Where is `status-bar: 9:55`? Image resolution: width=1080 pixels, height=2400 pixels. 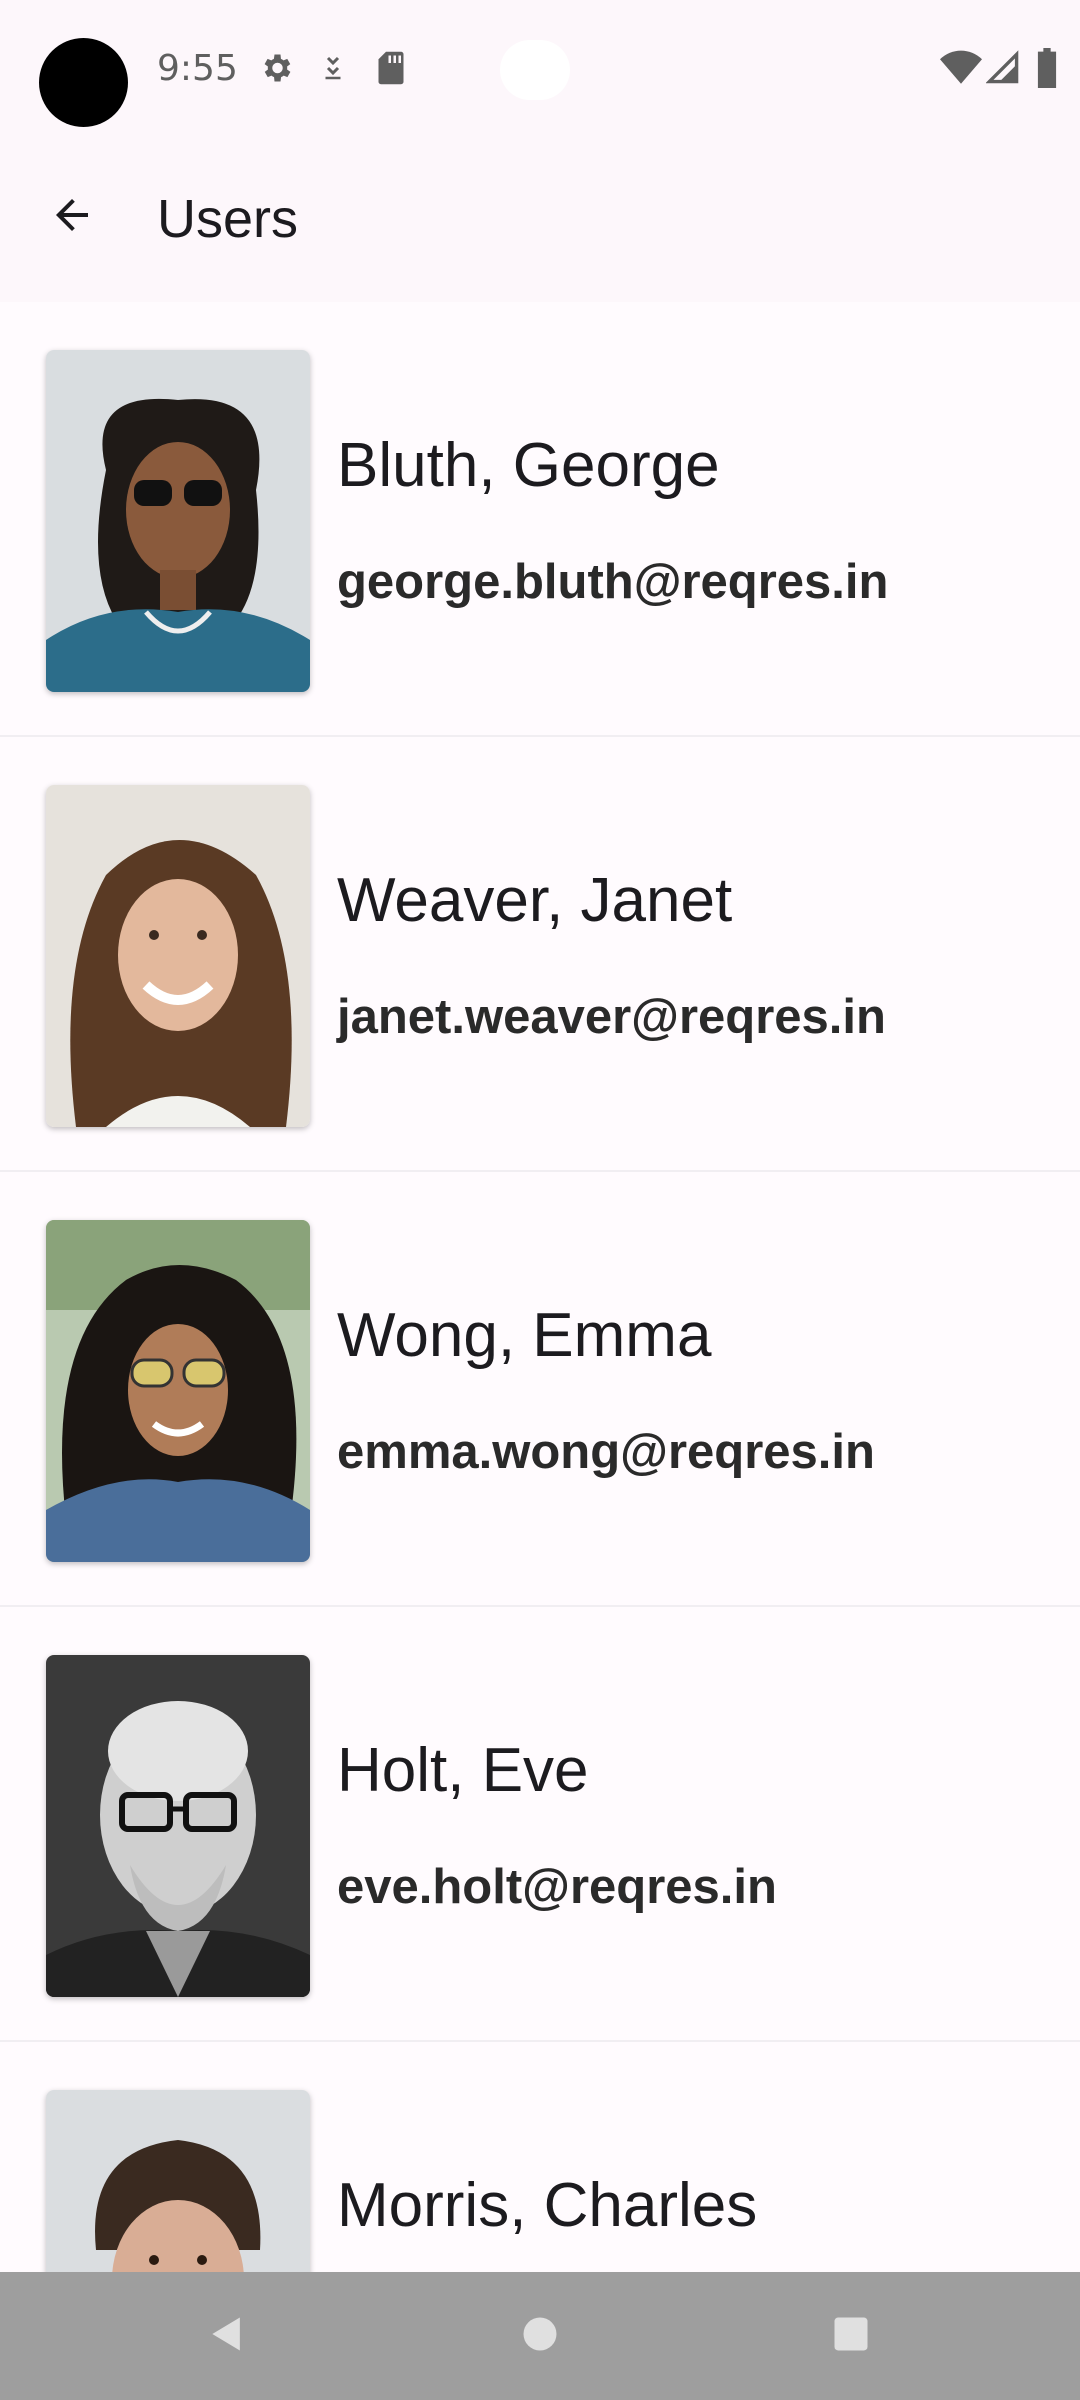 status-bar: 9:55 is located at coordinates (540, 70).